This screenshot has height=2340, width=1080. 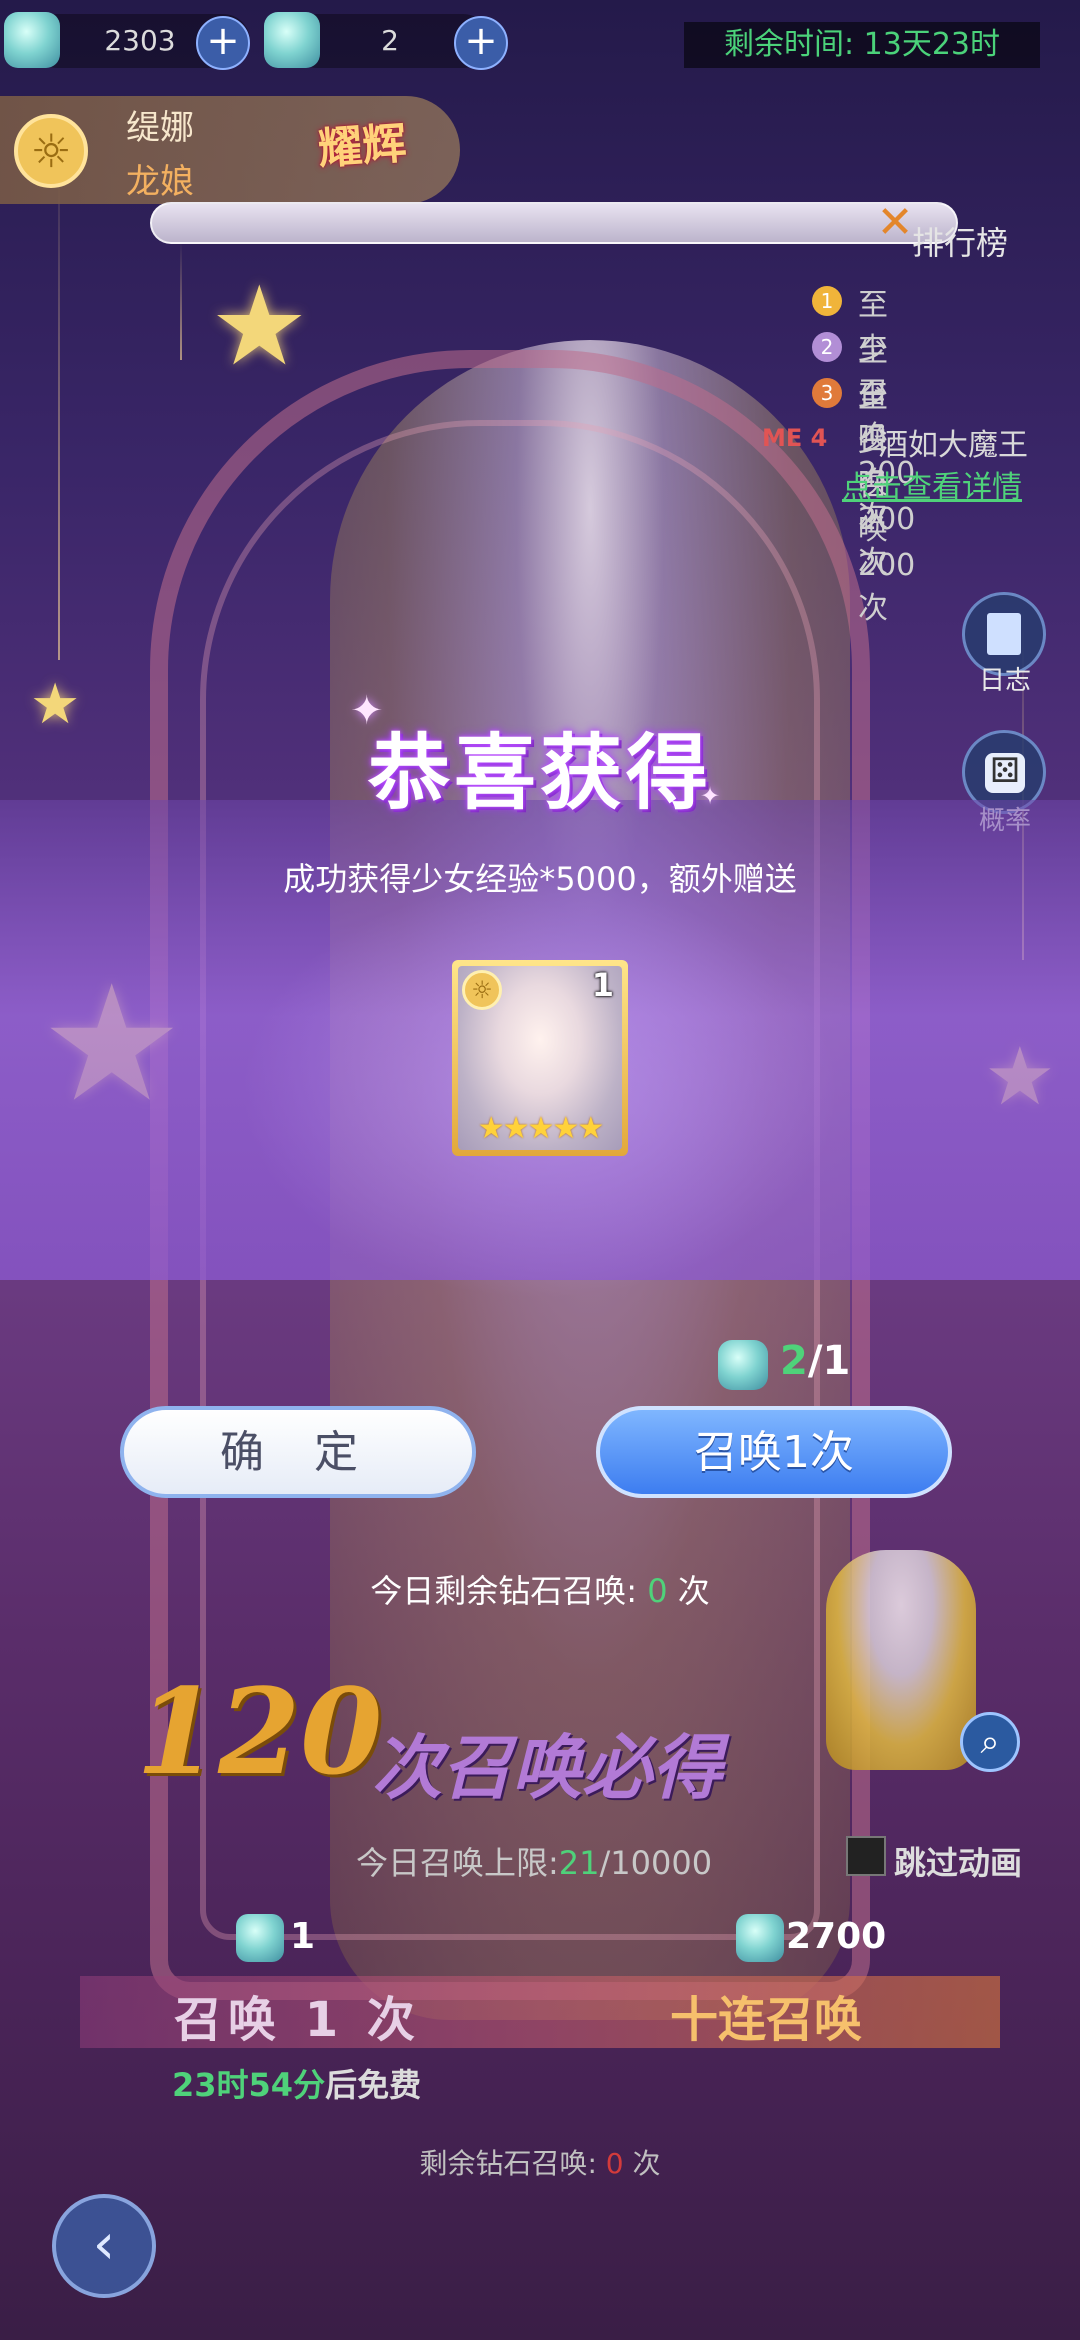 What do you see at coordinates (540, 1128) in the screenshot?
I see `reward-stars: ★★★★★` at bounding box center [540, 1128].